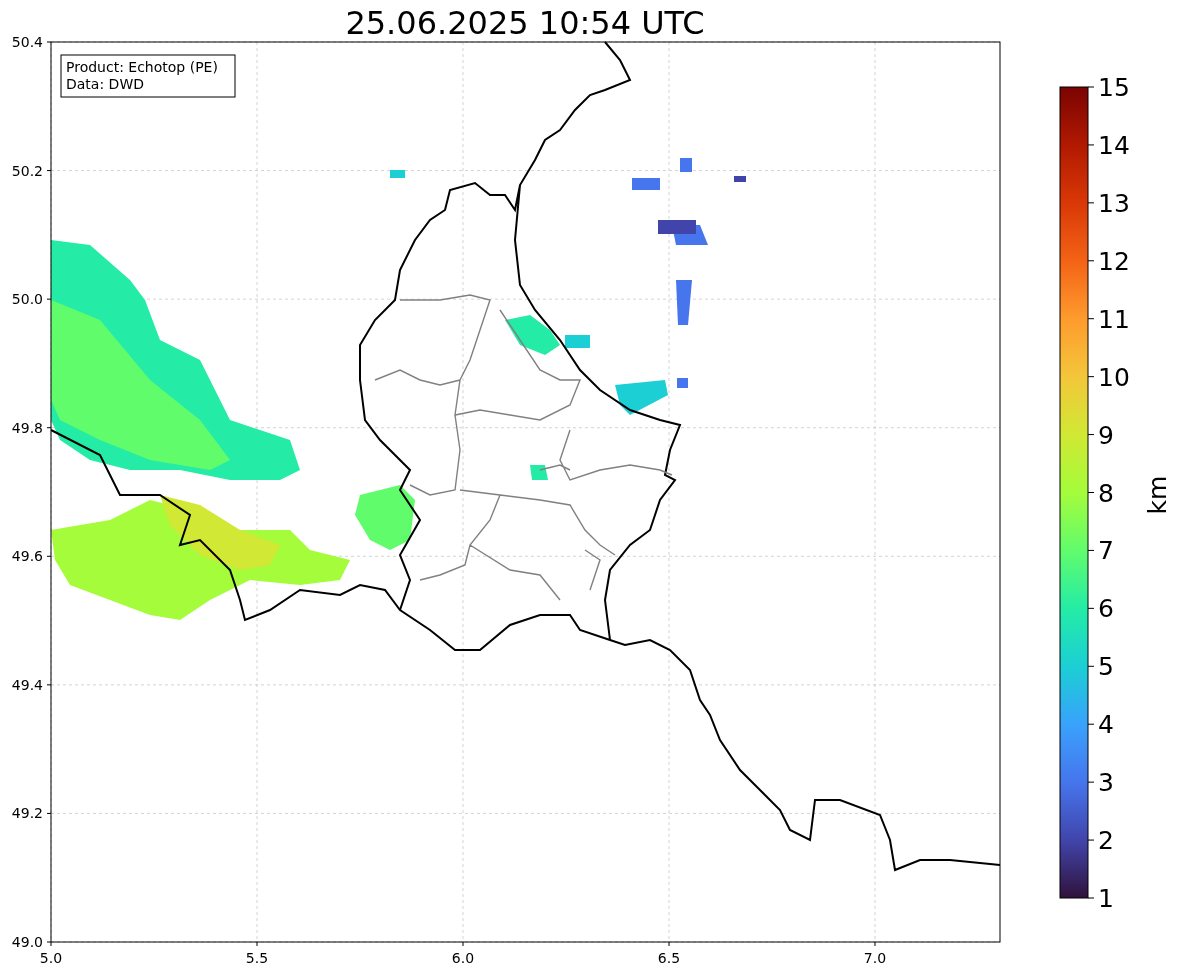 Image resolution: width=1178 pixels, height=976 pixels. Describe the element at coordinates (27, 170) in the screenshot. I see `y-tick-label: 50.2` at that location.